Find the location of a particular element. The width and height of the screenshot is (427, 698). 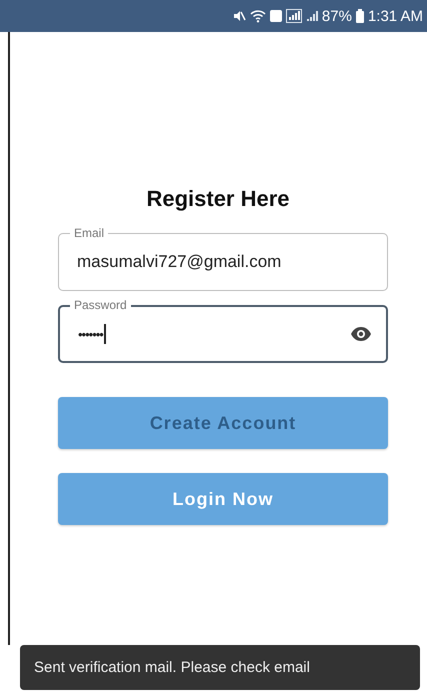

wifi-icon is located at coordinates (258, 16).